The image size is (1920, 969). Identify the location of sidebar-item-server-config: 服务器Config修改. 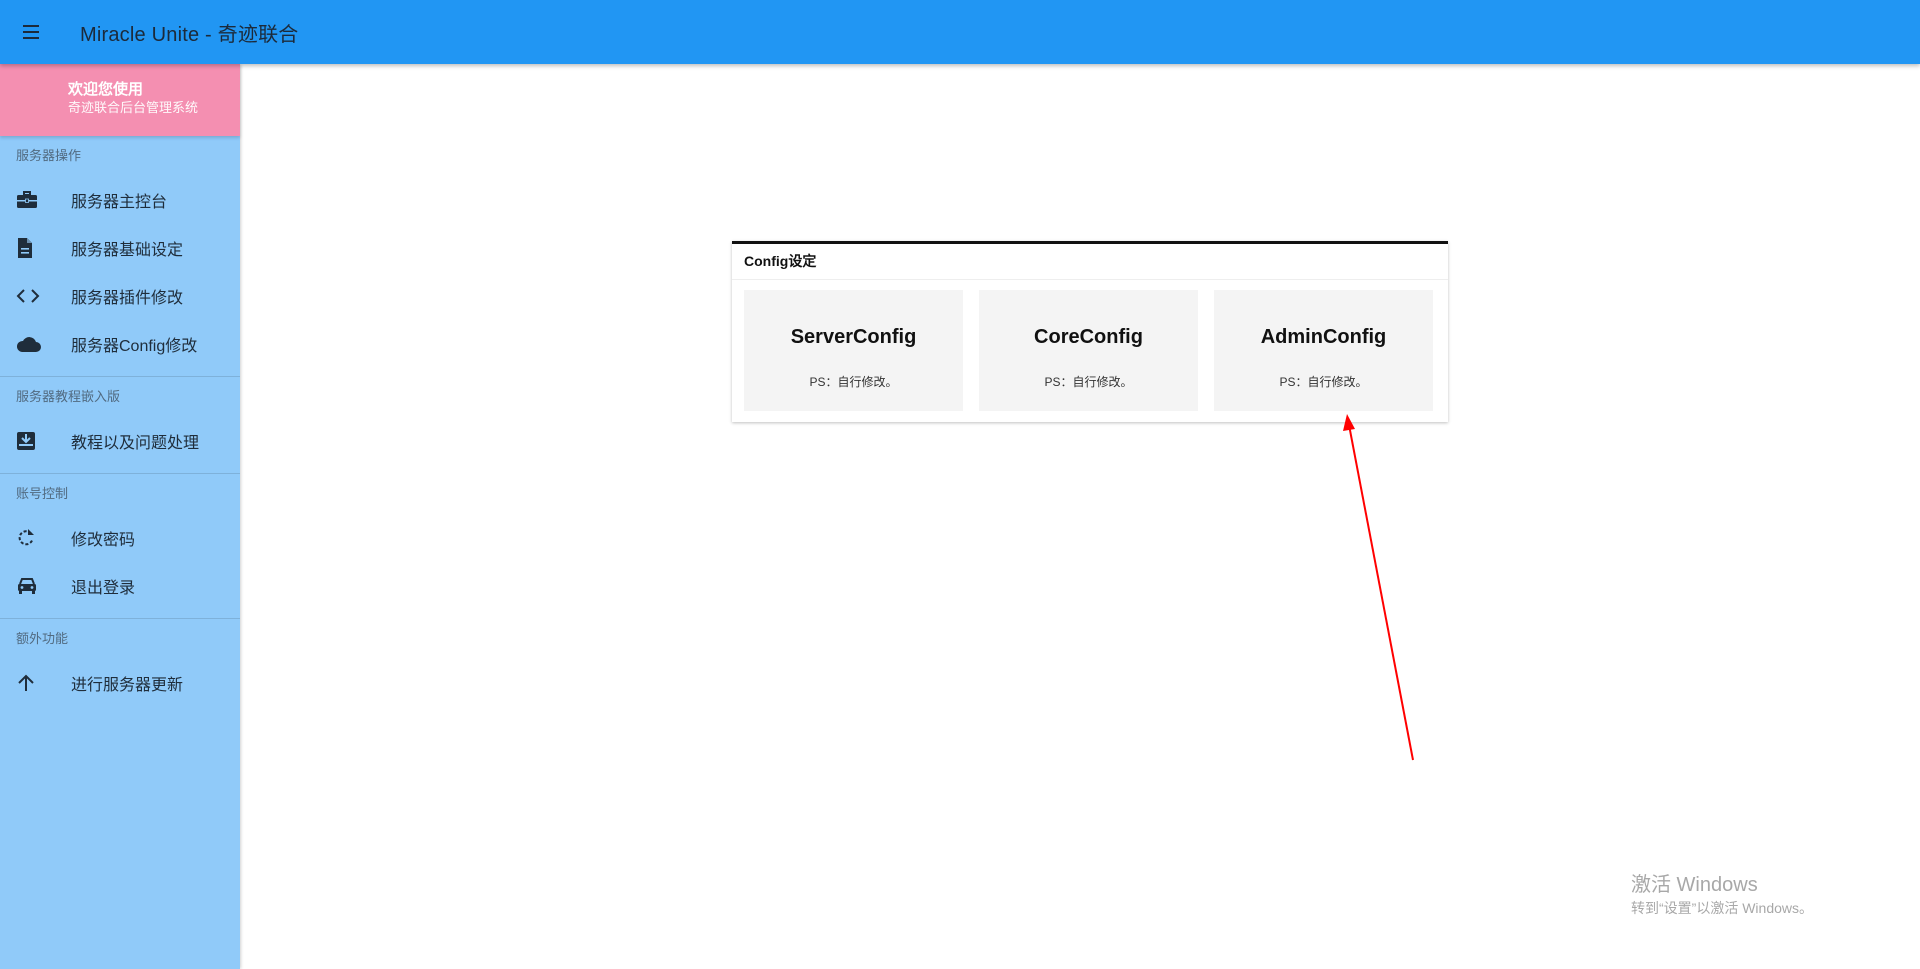
(120, 344).